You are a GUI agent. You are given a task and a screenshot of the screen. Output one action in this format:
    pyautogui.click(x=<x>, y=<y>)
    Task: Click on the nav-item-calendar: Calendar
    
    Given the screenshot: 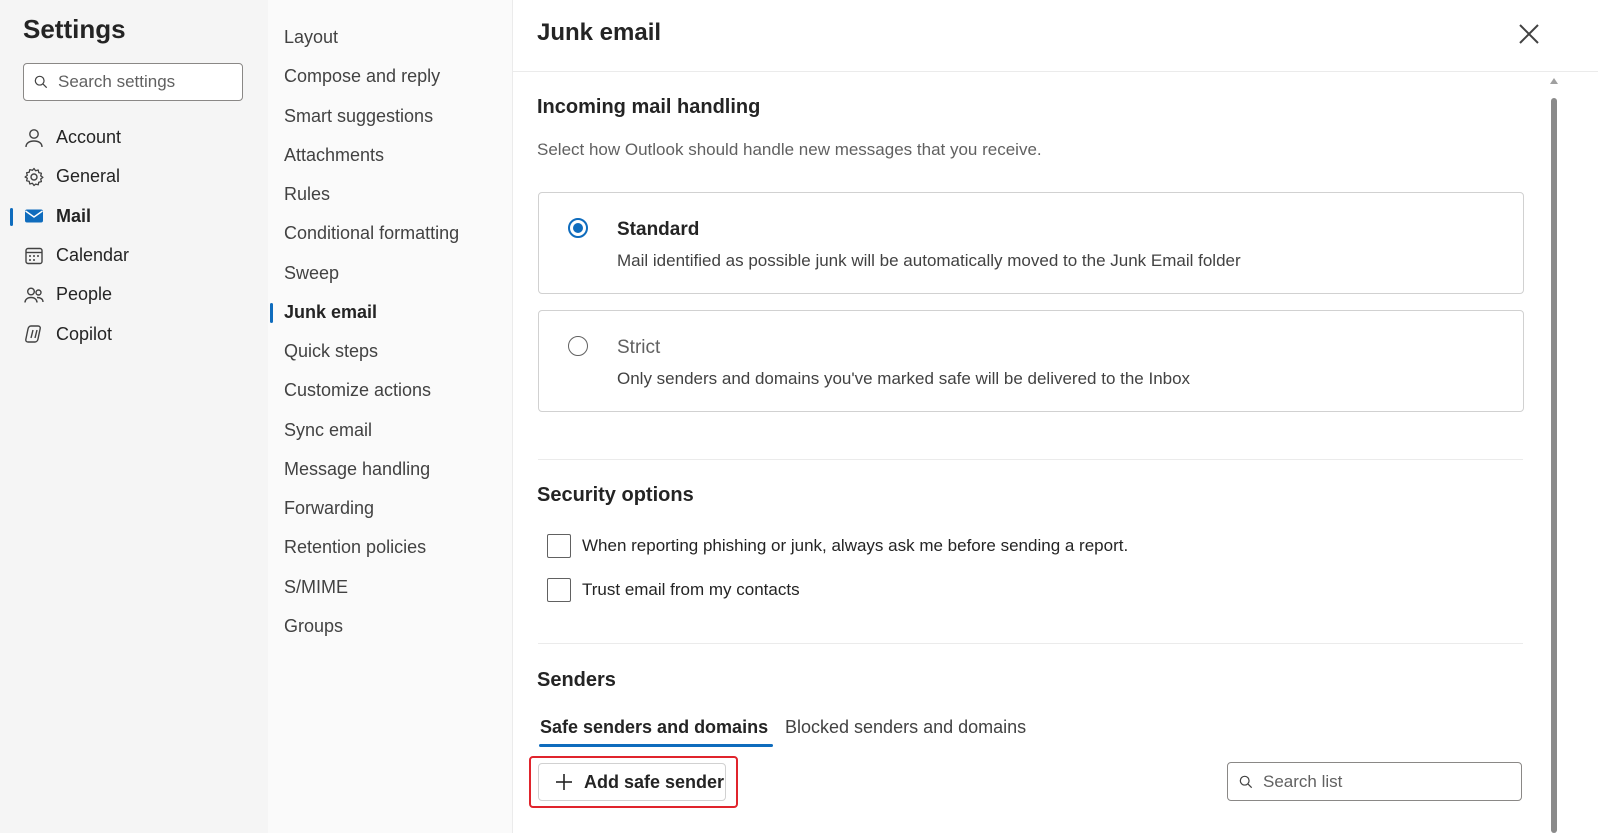 What is the action you would take?
    pyautogui.click(x=134, y=255)
    